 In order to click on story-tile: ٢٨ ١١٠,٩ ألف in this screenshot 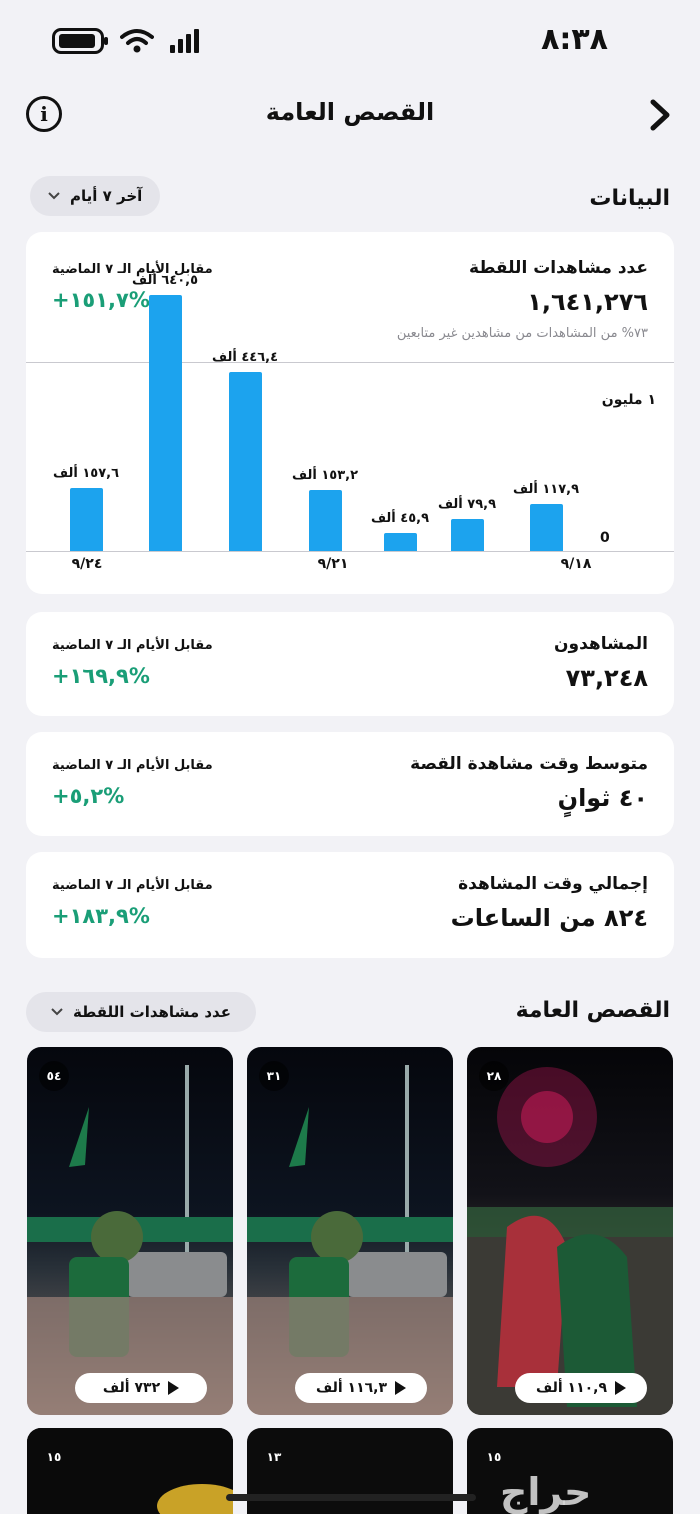, I will do `click(570, 1231)`.